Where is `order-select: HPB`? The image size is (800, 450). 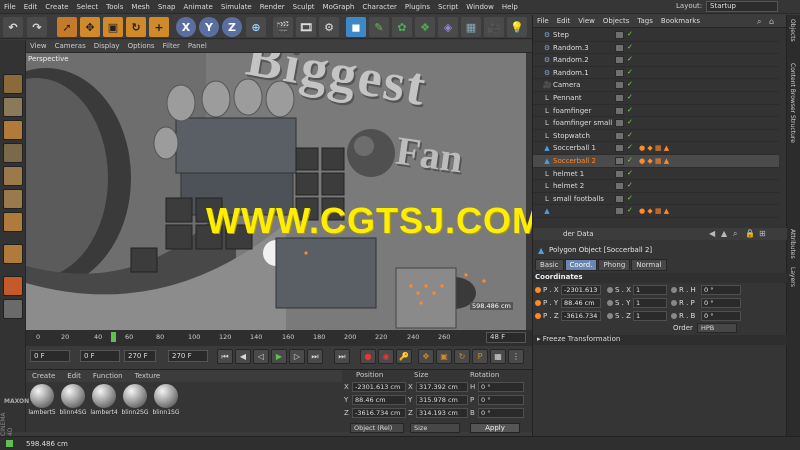
order-select: HPB is located at coordinates (717, 328).